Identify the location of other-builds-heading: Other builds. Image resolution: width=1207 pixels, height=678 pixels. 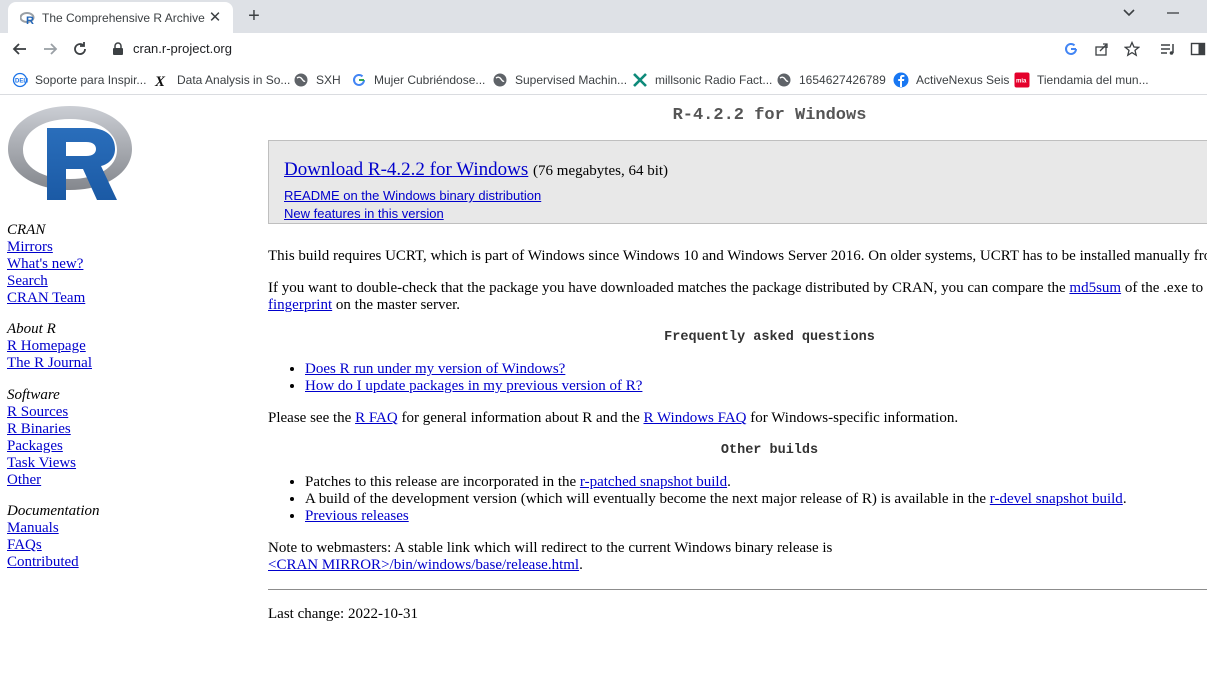
(769, 450).